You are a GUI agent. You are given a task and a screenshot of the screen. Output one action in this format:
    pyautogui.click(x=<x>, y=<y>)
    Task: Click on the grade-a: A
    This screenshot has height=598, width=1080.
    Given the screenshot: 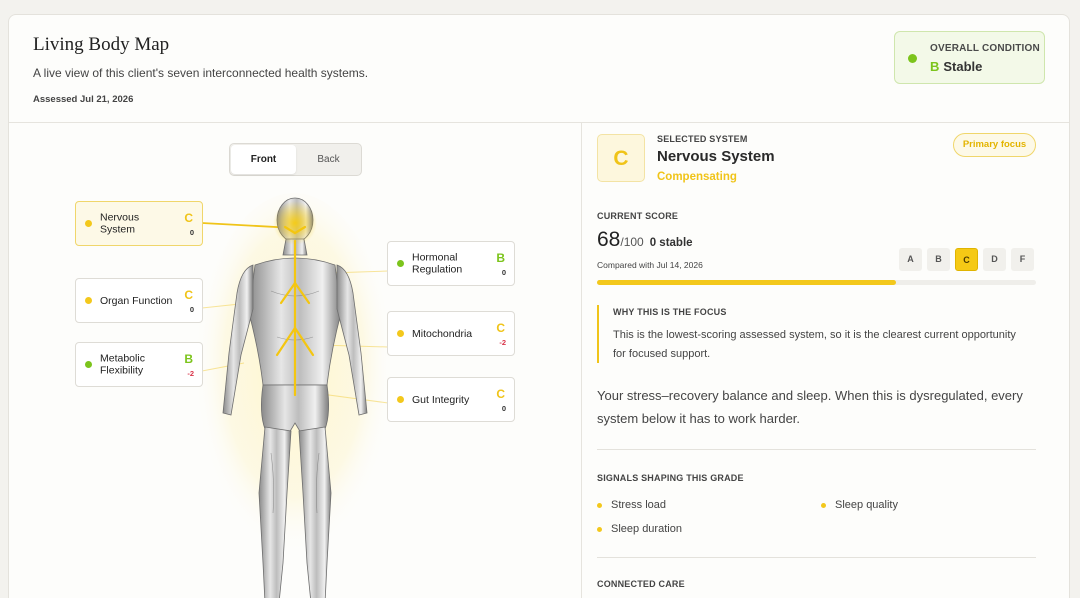 What is the action you would take?
    pyautogui.click(x=910, y=259)
    